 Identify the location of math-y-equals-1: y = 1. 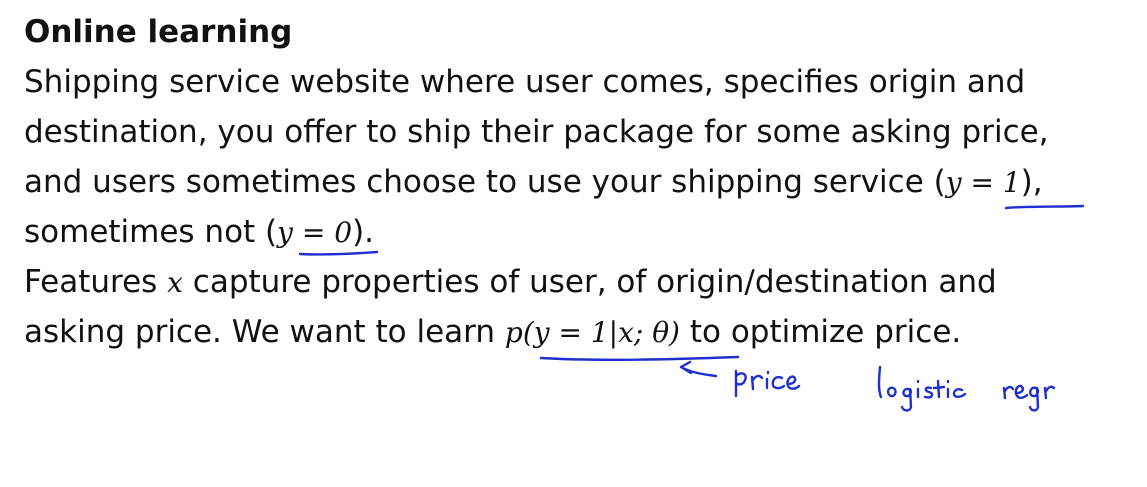
(983, 182).